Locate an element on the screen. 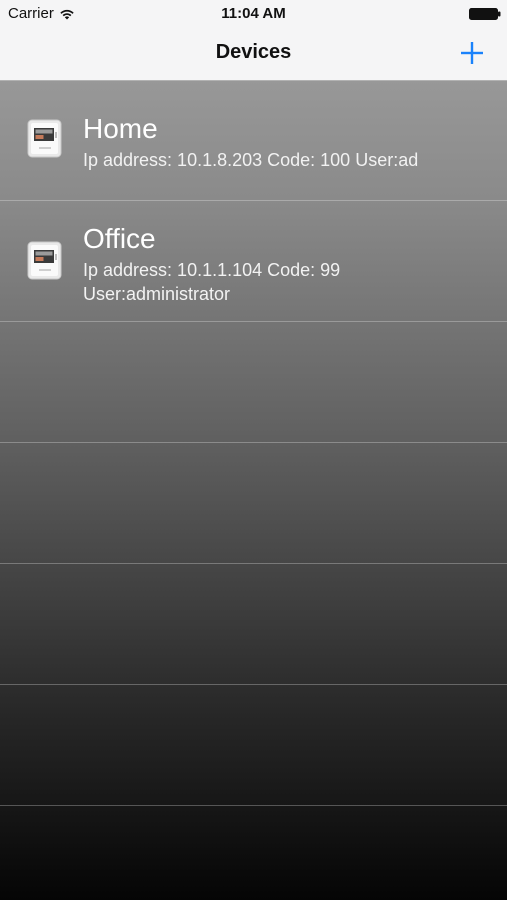 The width and height of the screenshot is (507, 900). header: Carrier 11:04 AM Devices is located at coordinates (253, 40).